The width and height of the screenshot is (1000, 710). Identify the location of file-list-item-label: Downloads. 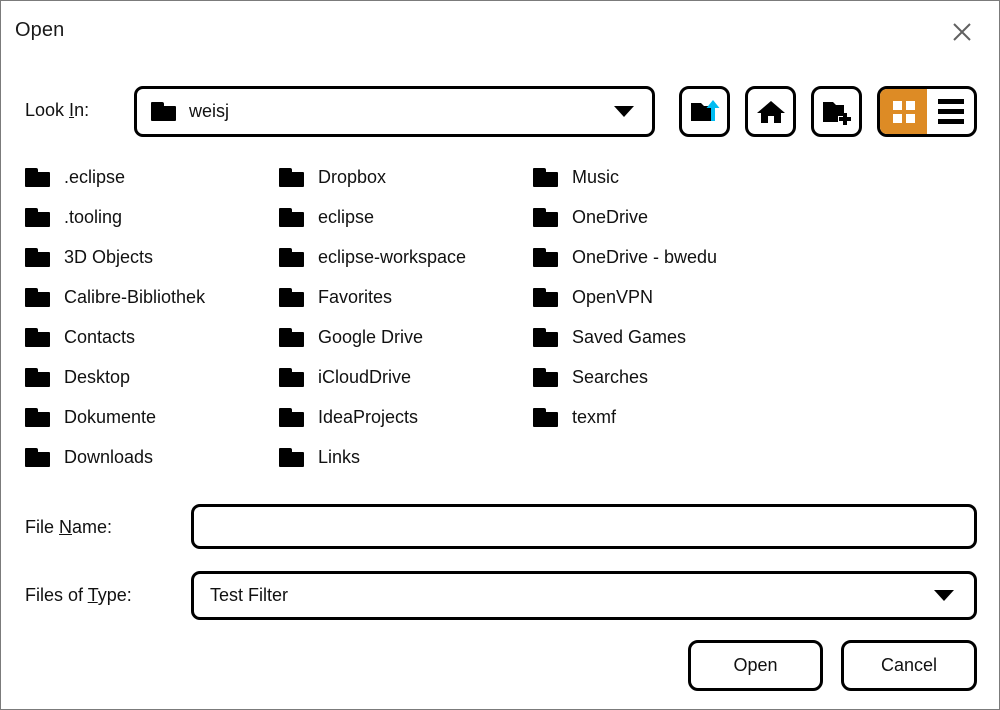
(109, 456).